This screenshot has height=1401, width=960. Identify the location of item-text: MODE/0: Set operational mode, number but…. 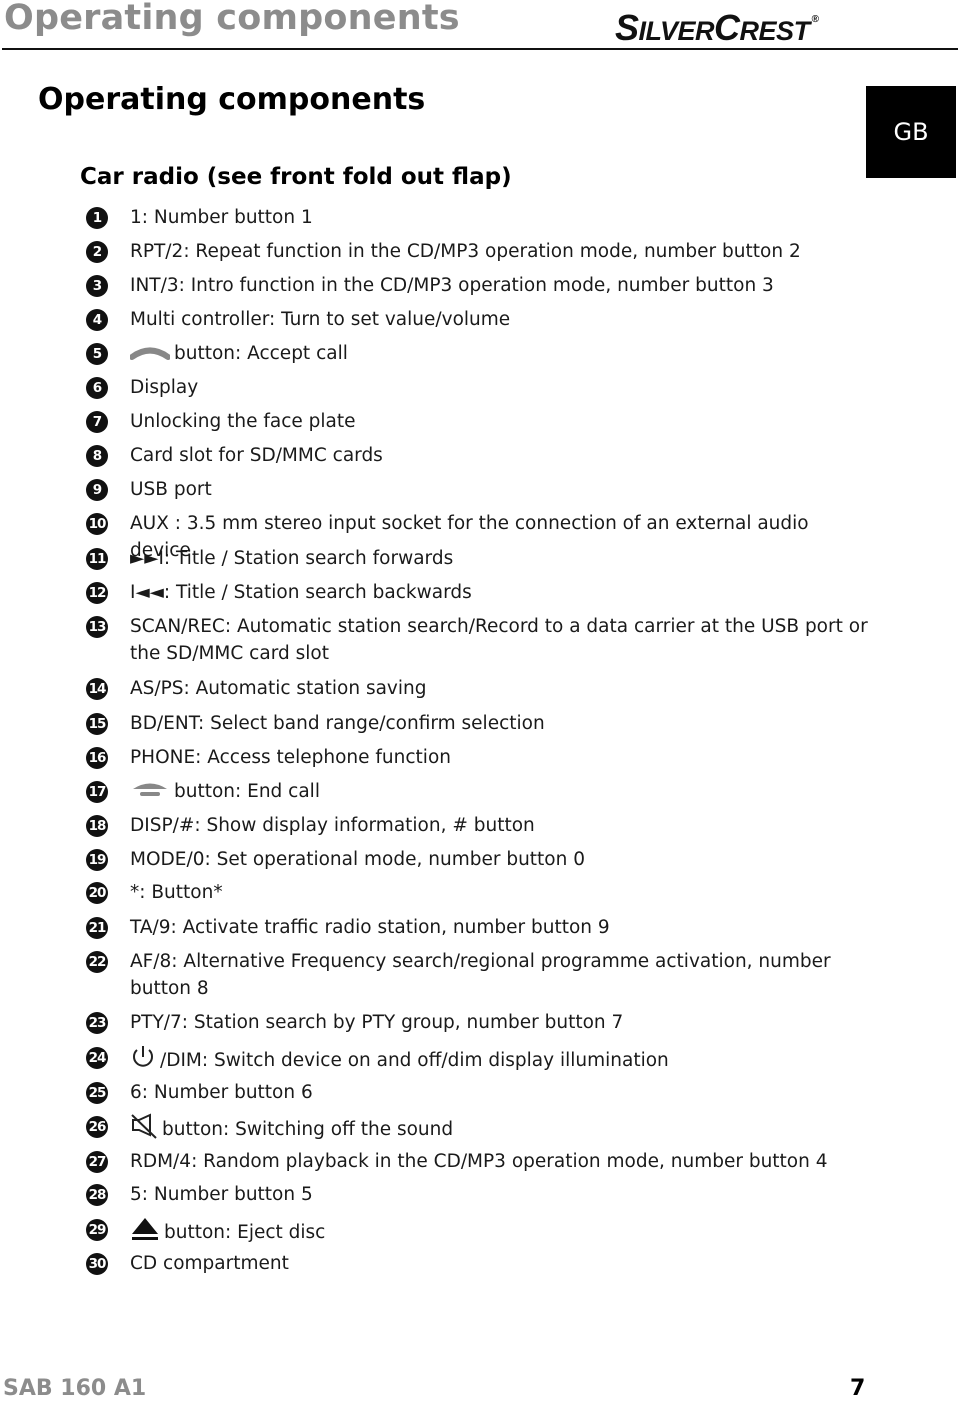
(357, 859).